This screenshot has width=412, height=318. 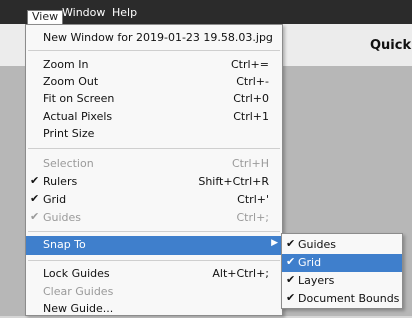 What do you see at coordinates (154, 134) in the screenshot?
I see `menu-item-print-size: Print Size` at bounding box center [154, 134].